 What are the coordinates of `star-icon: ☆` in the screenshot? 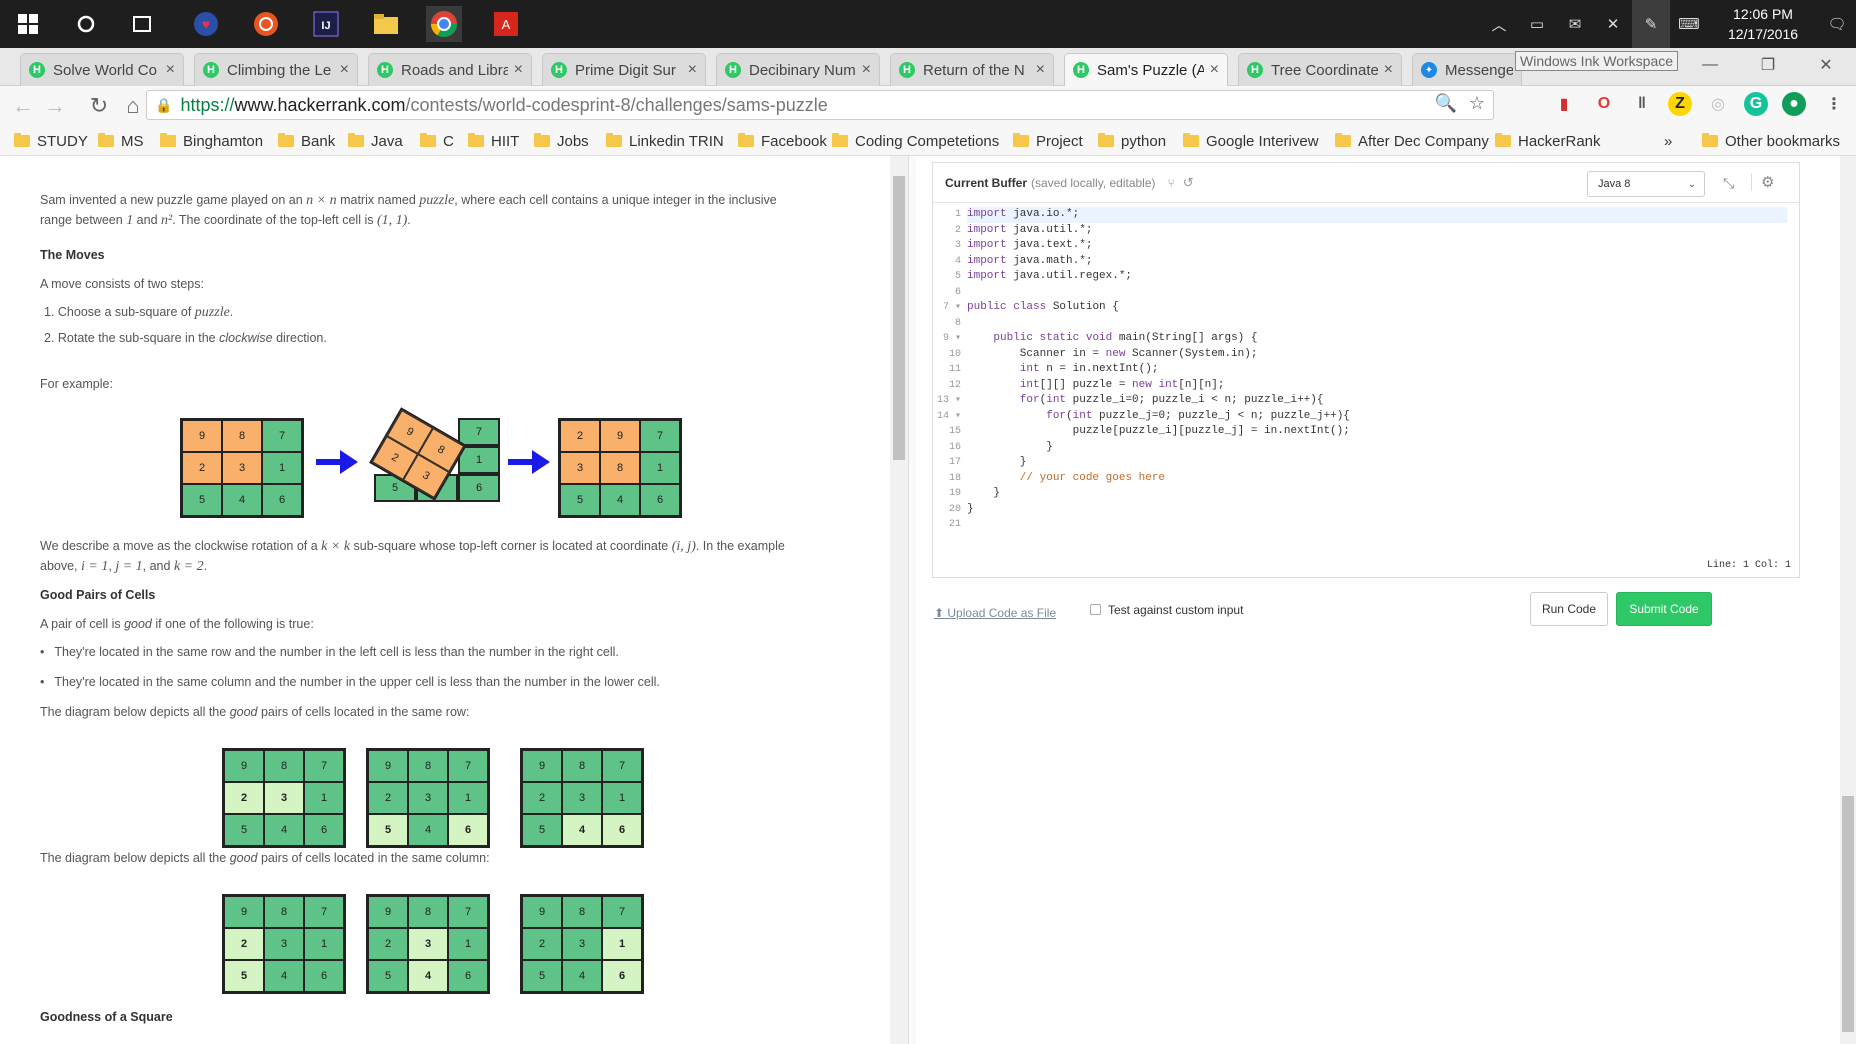 It's located at (1477, 103).